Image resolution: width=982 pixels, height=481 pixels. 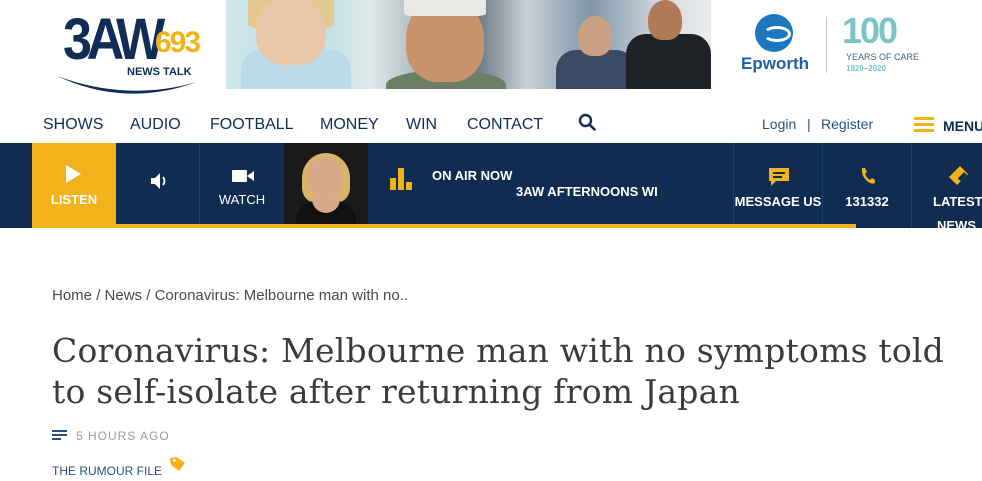 What do you see at coordinates (867, 201) in the screenshot?
I see `phone-number: 131332` at bounding box center [867, 201].